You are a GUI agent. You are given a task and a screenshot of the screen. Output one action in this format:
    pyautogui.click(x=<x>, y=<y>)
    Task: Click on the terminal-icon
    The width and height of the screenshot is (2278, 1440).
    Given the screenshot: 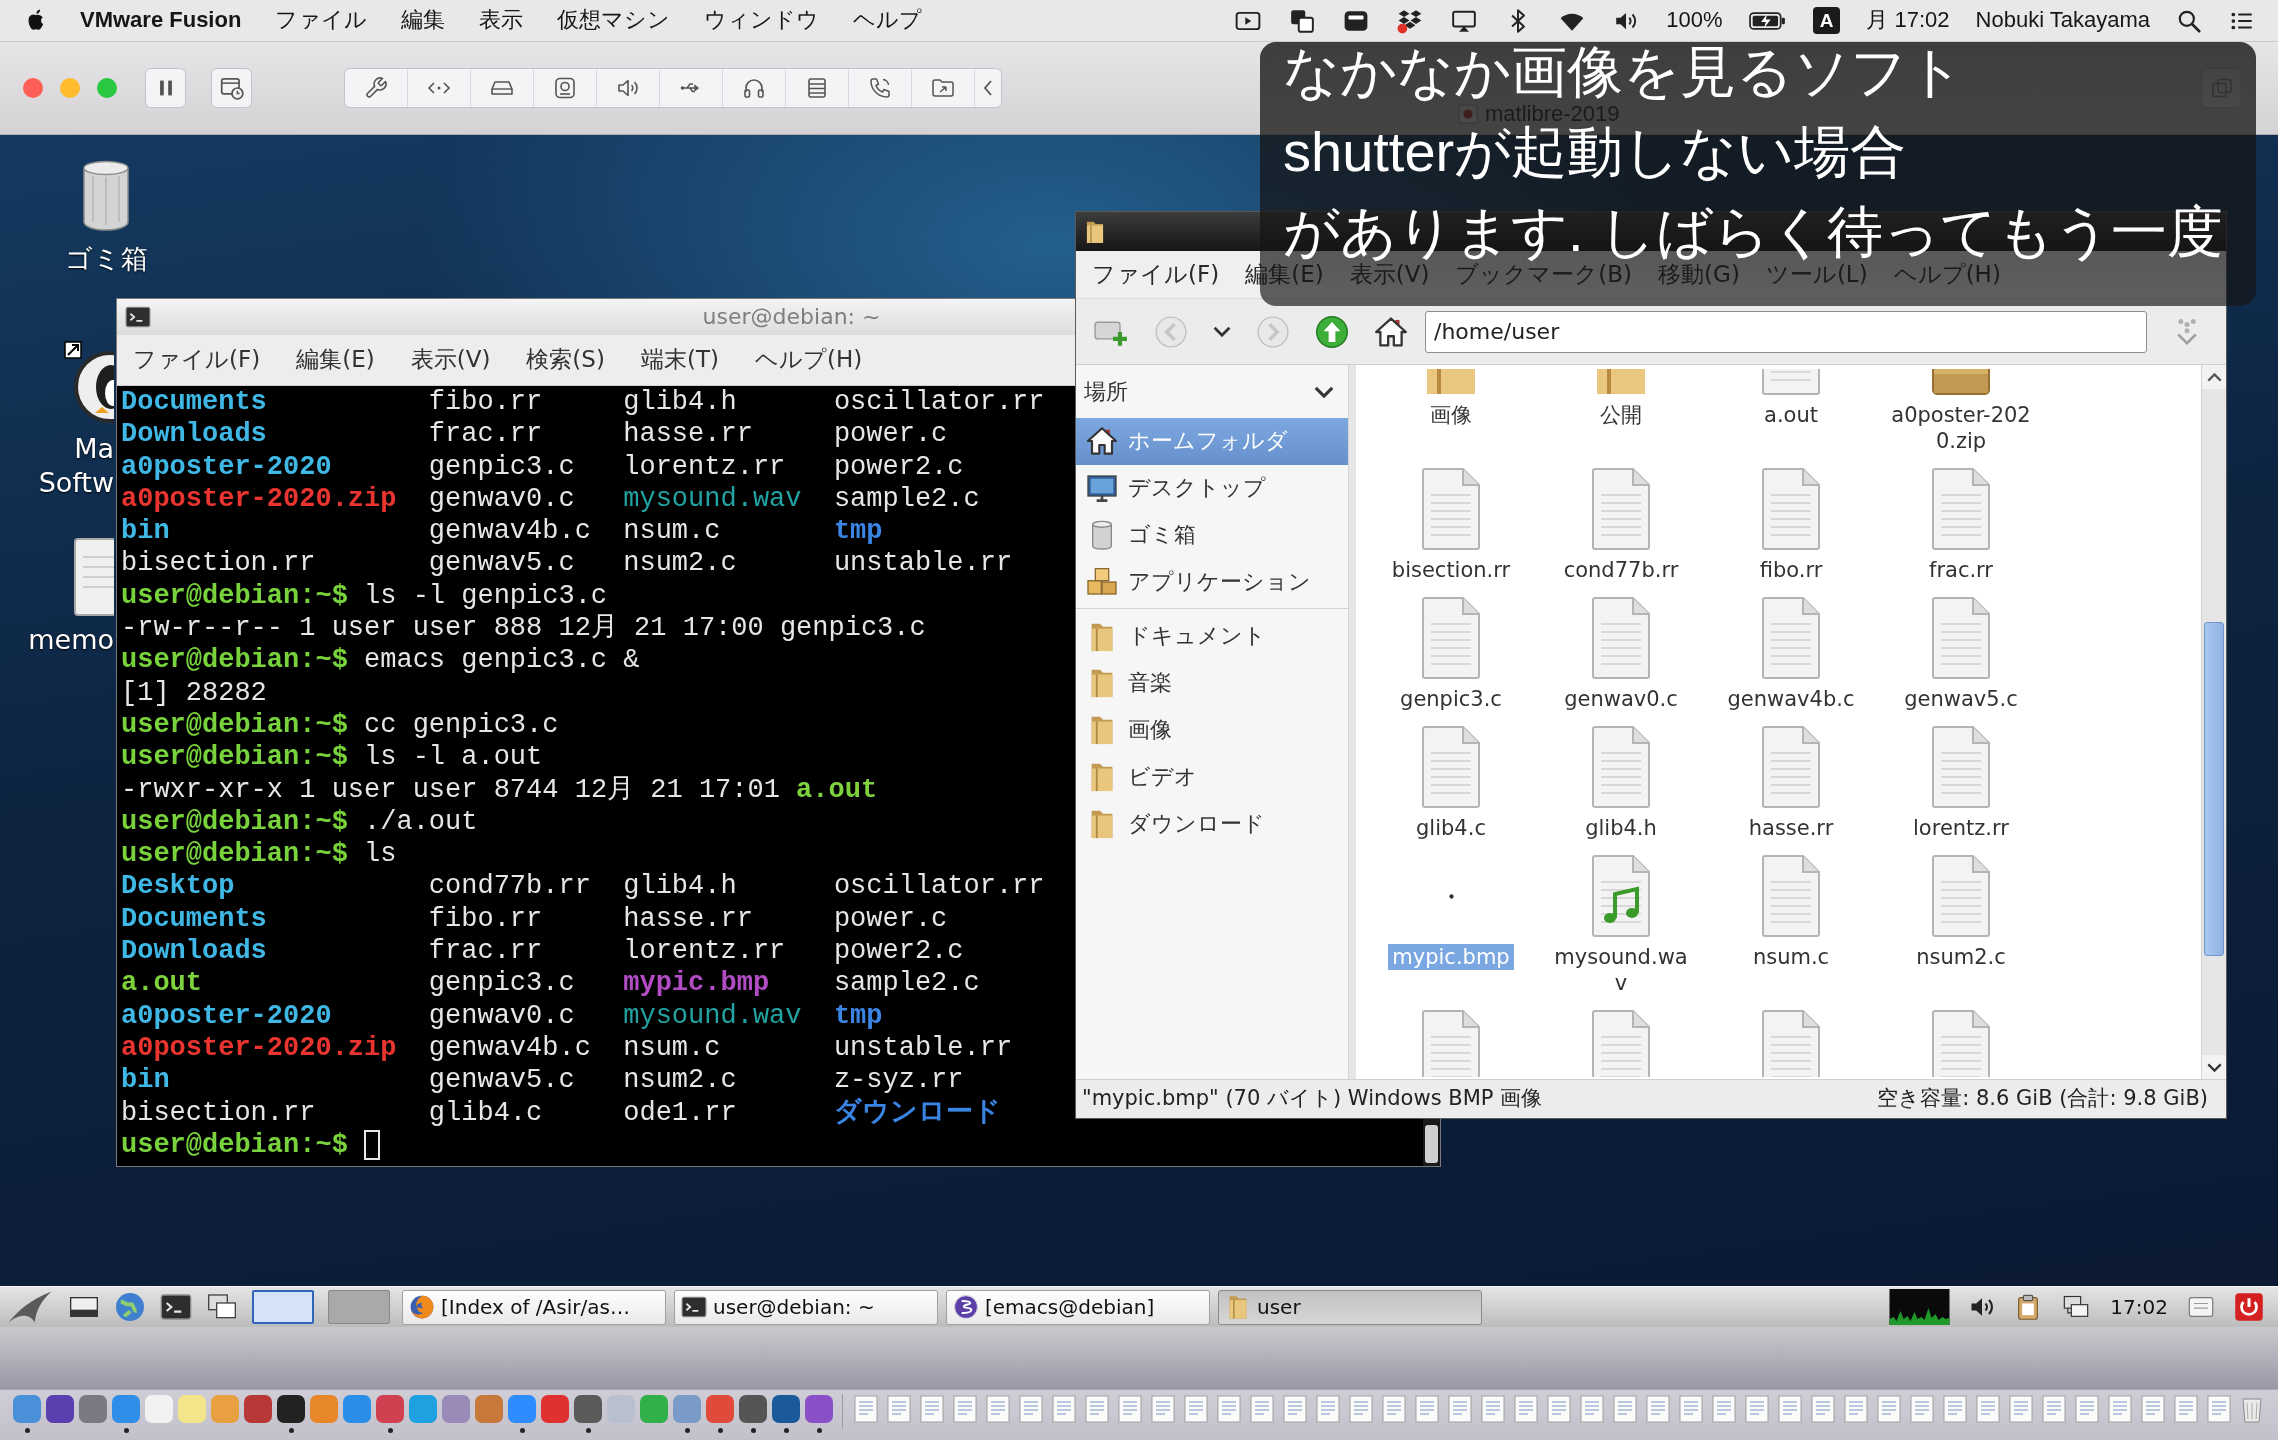 What is the action you would take?
    pyautogui.click(x=176, y=1307)
    